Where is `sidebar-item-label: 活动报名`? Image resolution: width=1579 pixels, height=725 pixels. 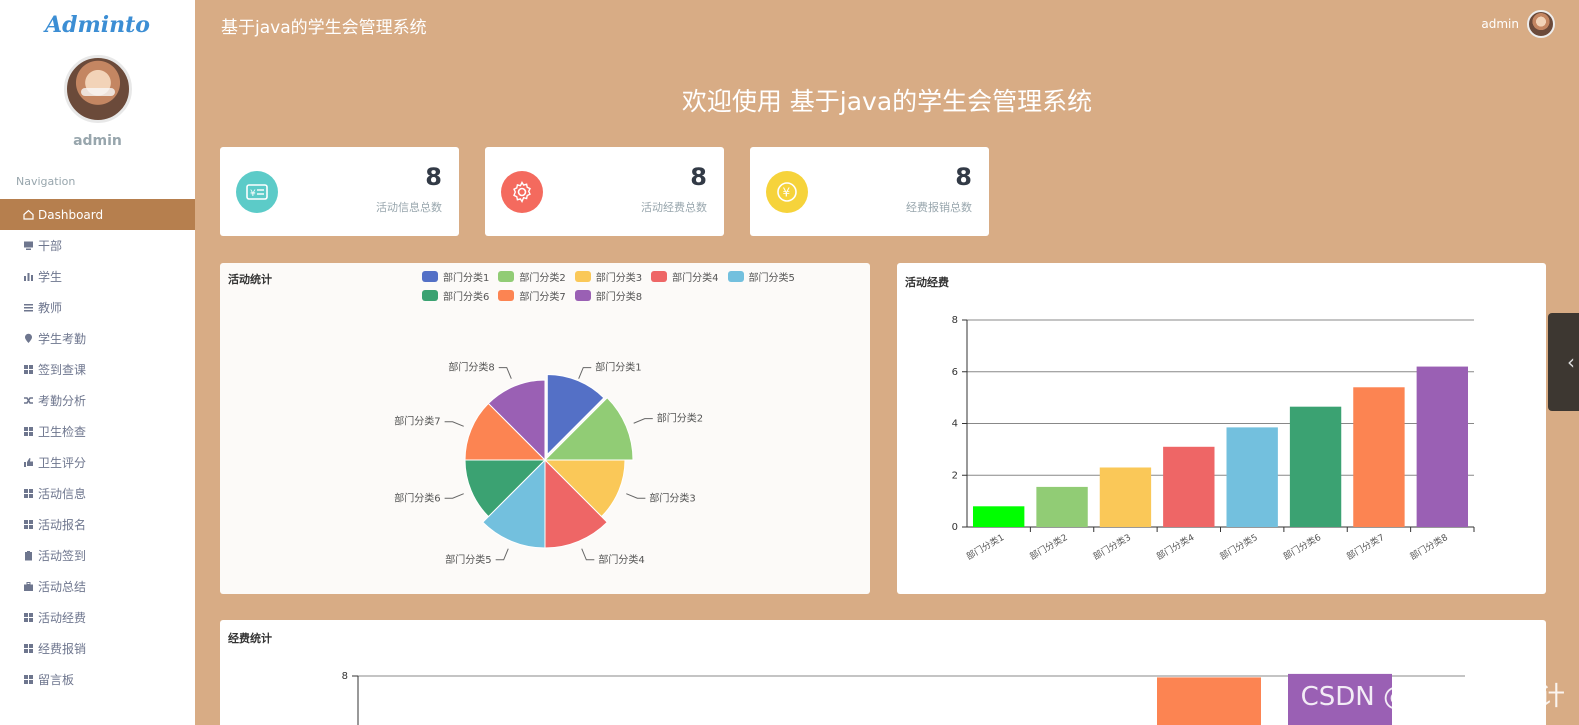 sidebar-item-label: 活动报名 is located at coordinates (62, 525).